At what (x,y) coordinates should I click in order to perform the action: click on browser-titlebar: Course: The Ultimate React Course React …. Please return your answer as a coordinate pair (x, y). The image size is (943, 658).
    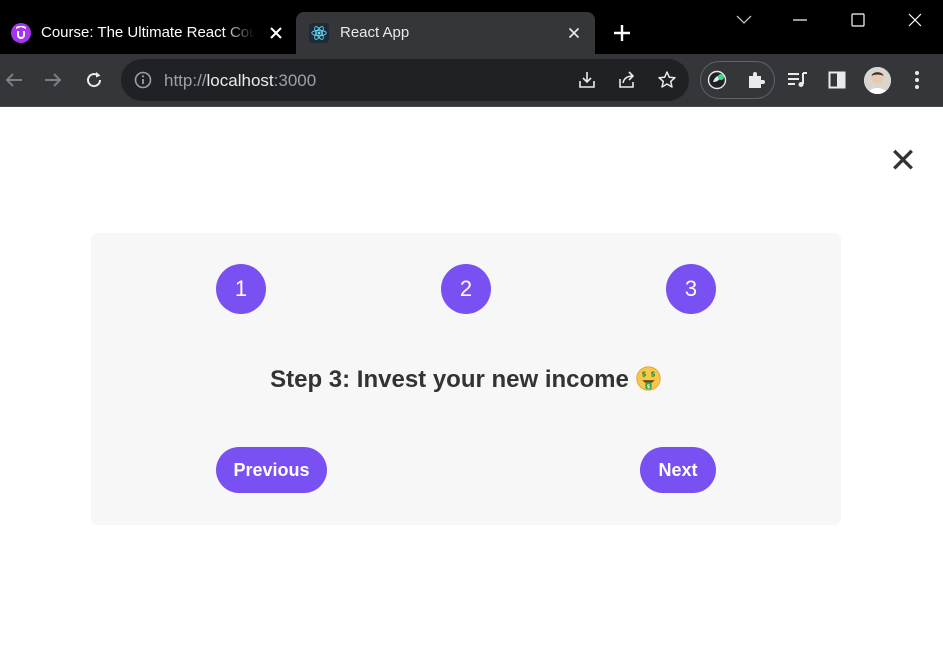
    Looking at the image, I should click on (471, 27).